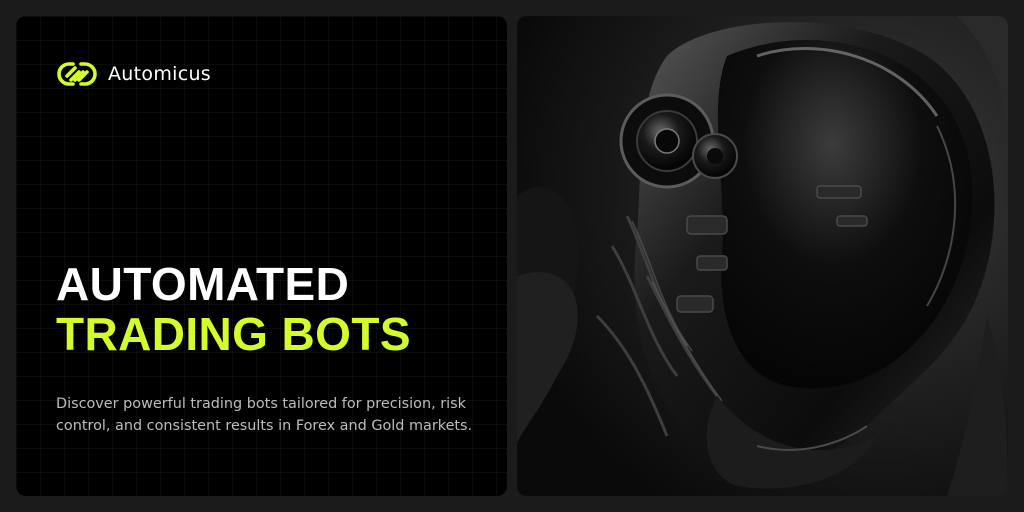 This screenshot has width=1024, height=512. Describe the element at coordinates (233, 334) in the screenshot. I see `headline-line-2: TRADING BOTS` at that location.